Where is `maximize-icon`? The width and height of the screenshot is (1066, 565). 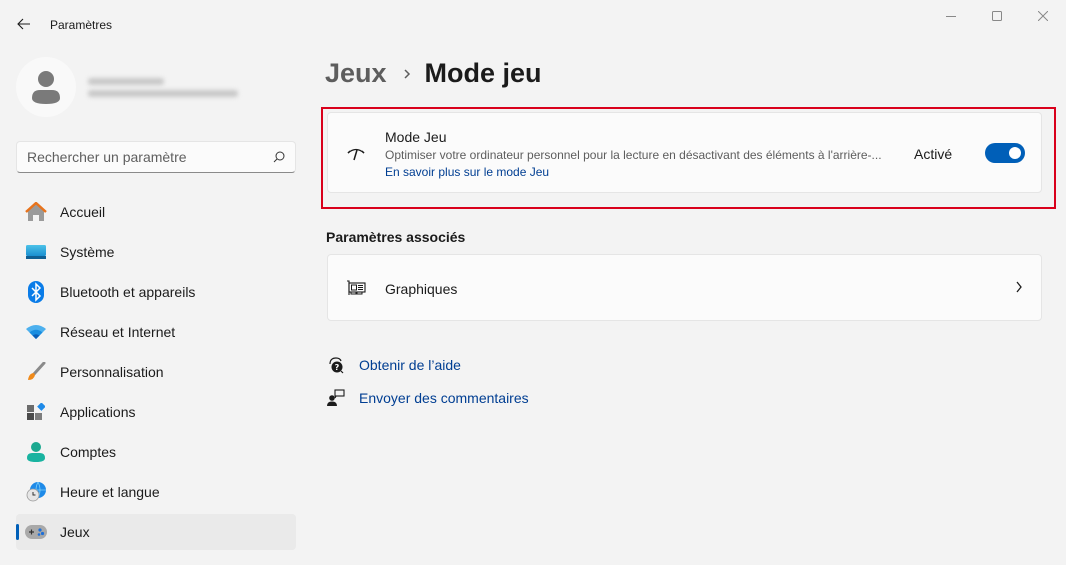 maximize-icon is located at coordinates (997, 16).